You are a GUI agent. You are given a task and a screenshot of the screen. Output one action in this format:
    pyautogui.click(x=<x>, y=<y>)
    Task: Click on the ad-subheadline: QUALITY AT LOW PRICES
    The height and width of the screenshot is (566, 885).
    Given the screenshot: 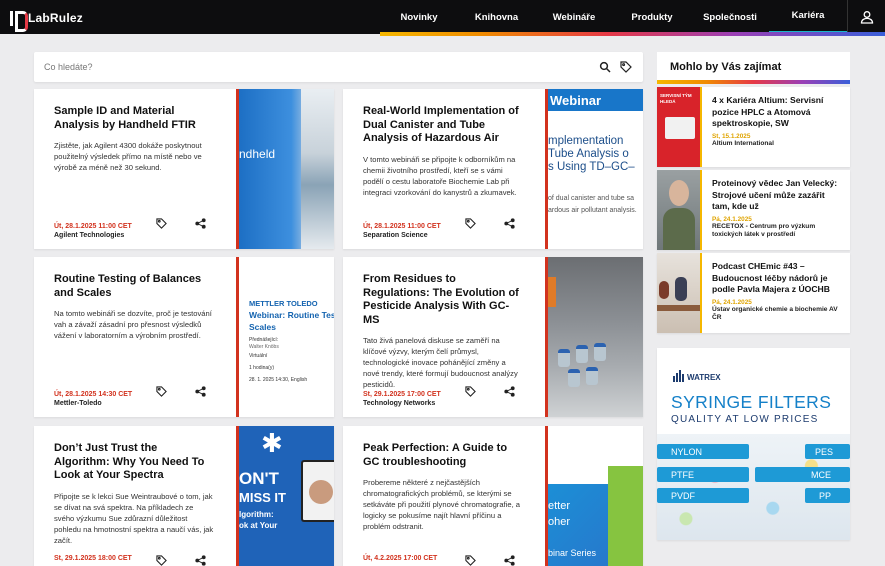 What is the action you would take?
    pyautogui.click(x=745, y=419)
    